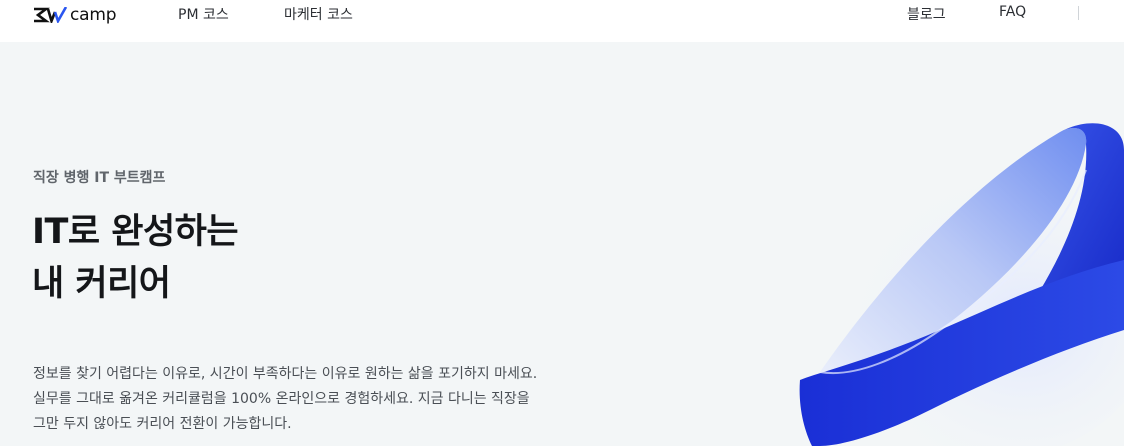 Image resolution: width=1124 pixels, height=446 pixels. Describe the element at coordinates (51, 15) in the screenshot. I see `swcamp-logo-mark` at that location.